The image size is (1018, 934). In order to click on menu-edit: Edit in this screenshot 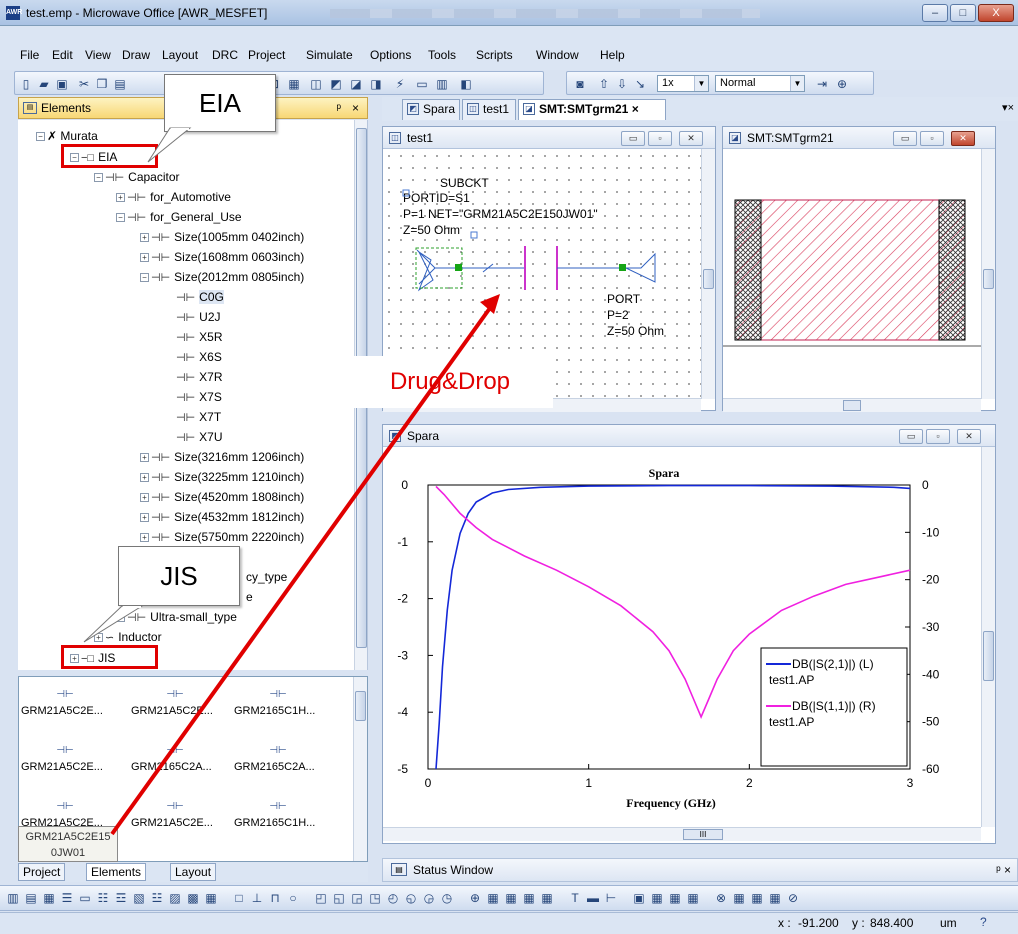, I will do `click(62, 55)`.